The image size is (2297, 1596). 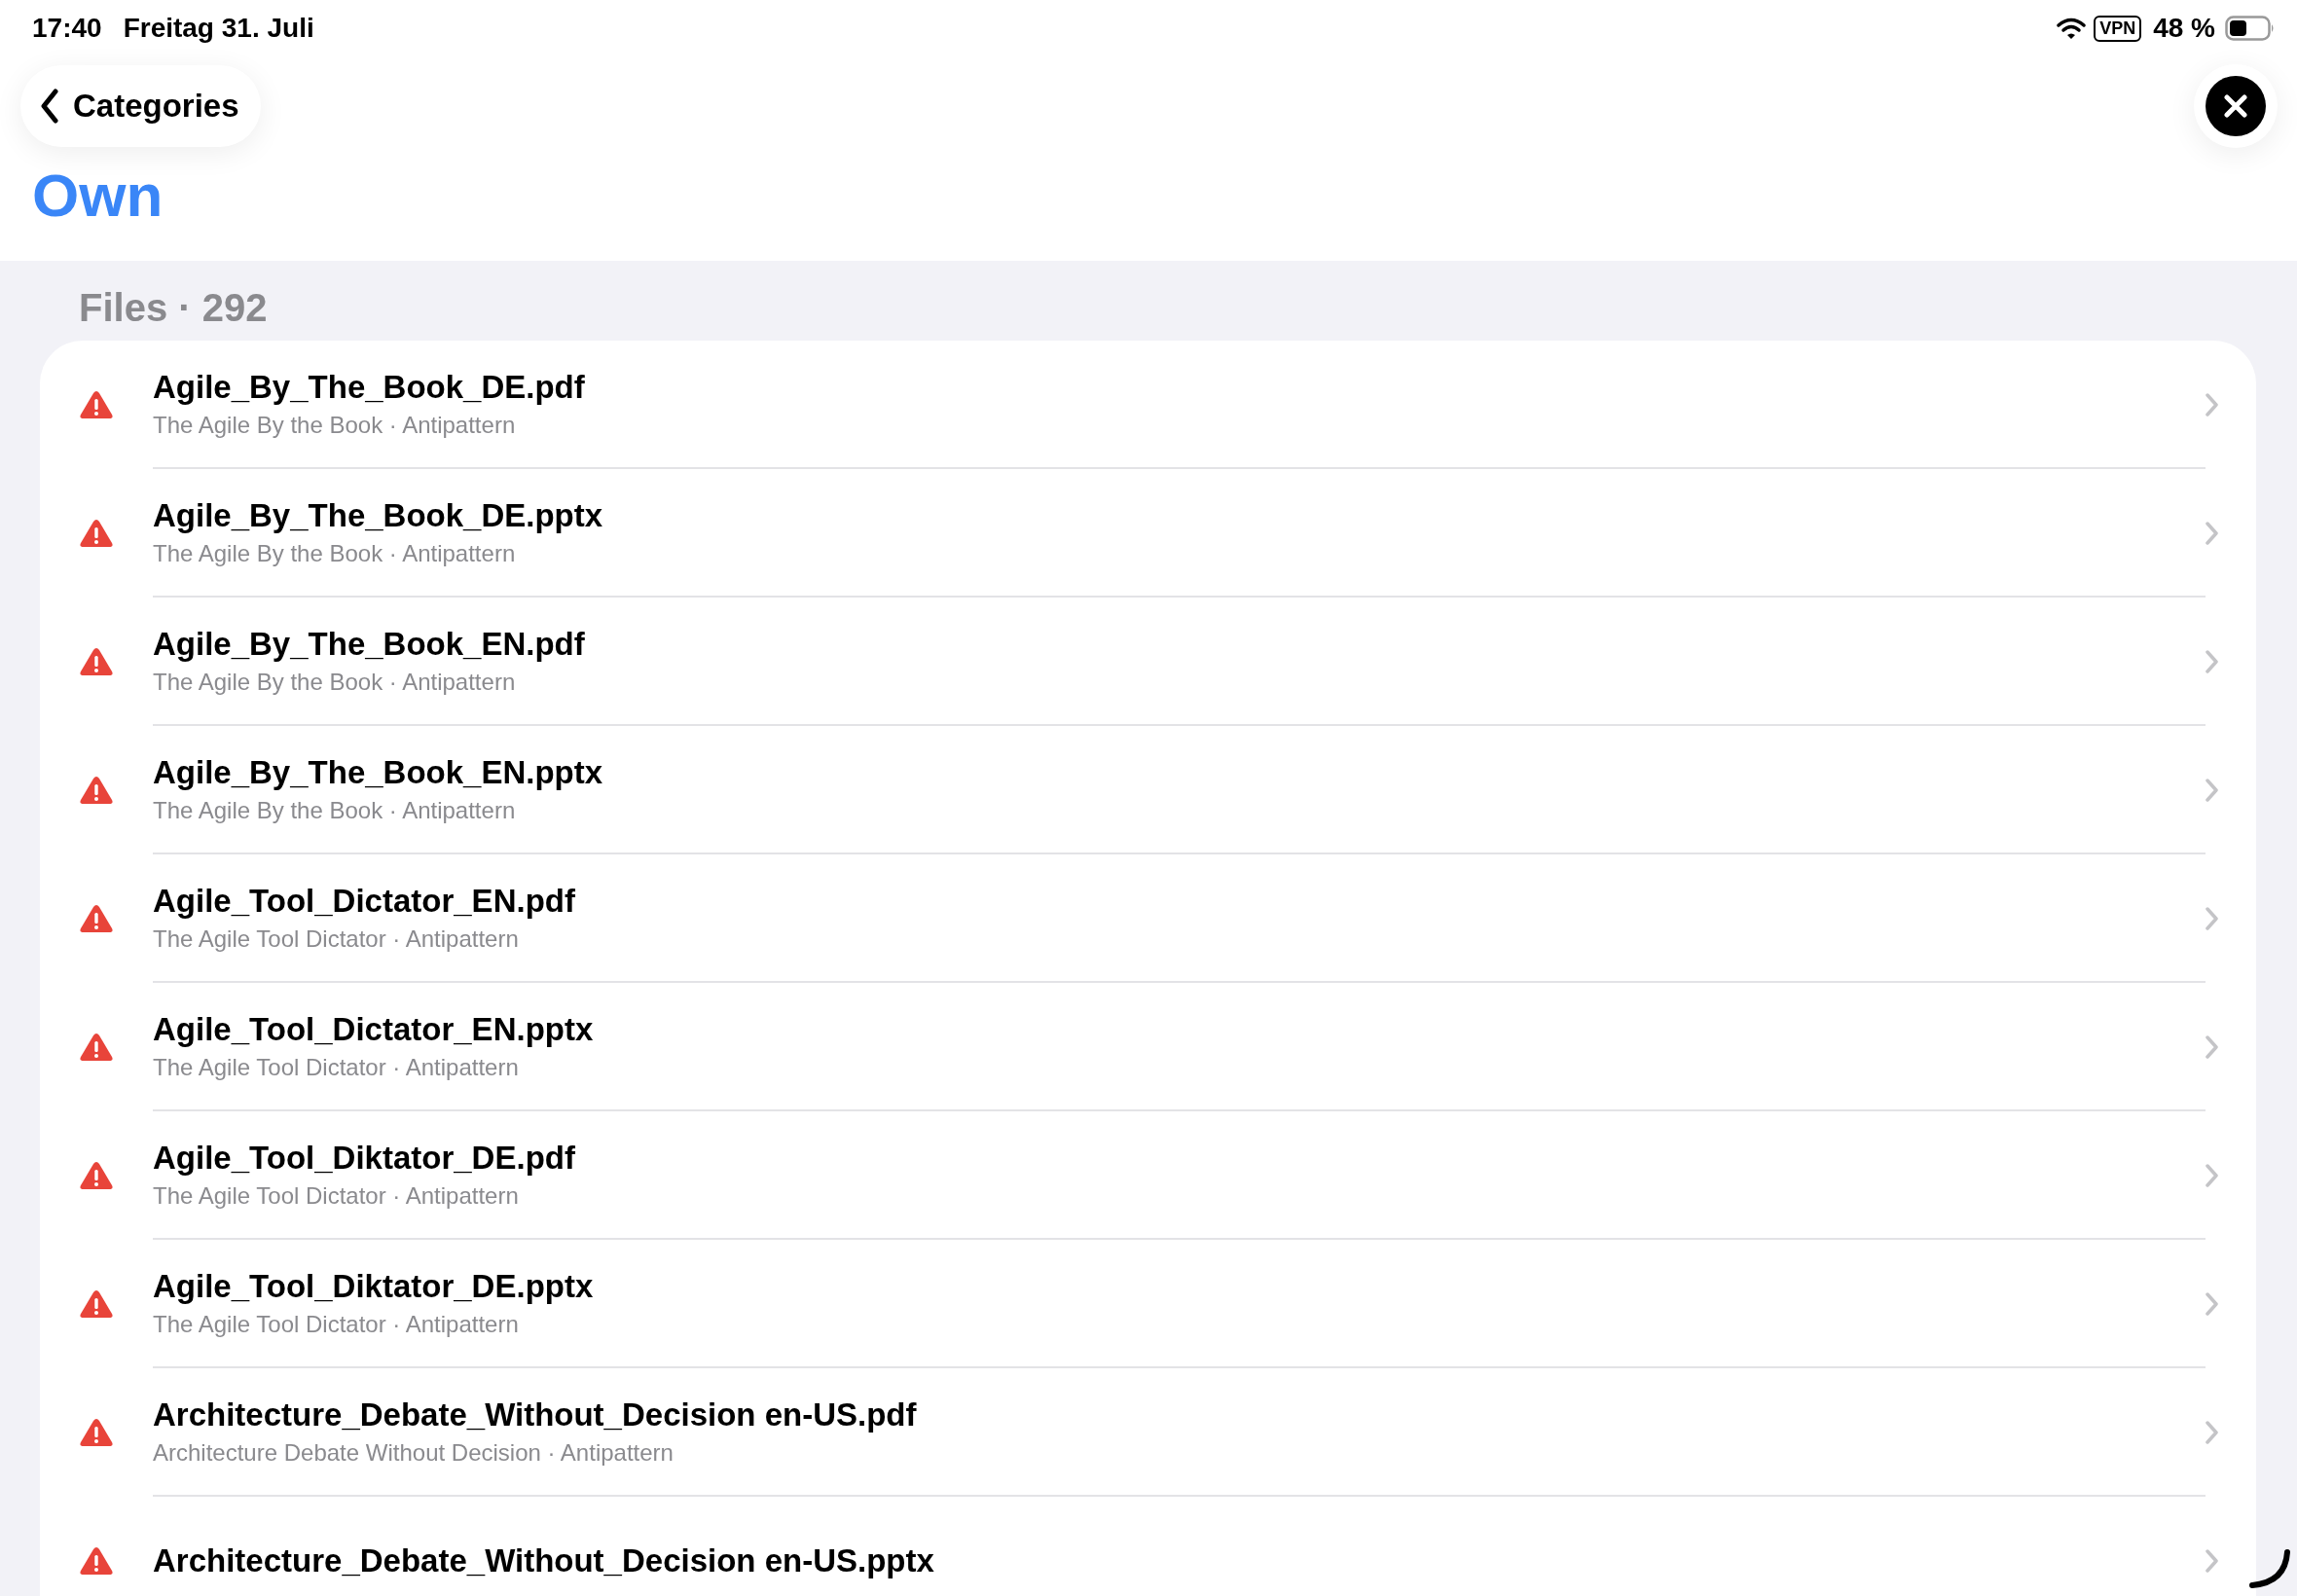 What do you see at coordinates (67, 28) in the screenshot?
I see `status-time: 17:40` at bounding box center [67, 28].